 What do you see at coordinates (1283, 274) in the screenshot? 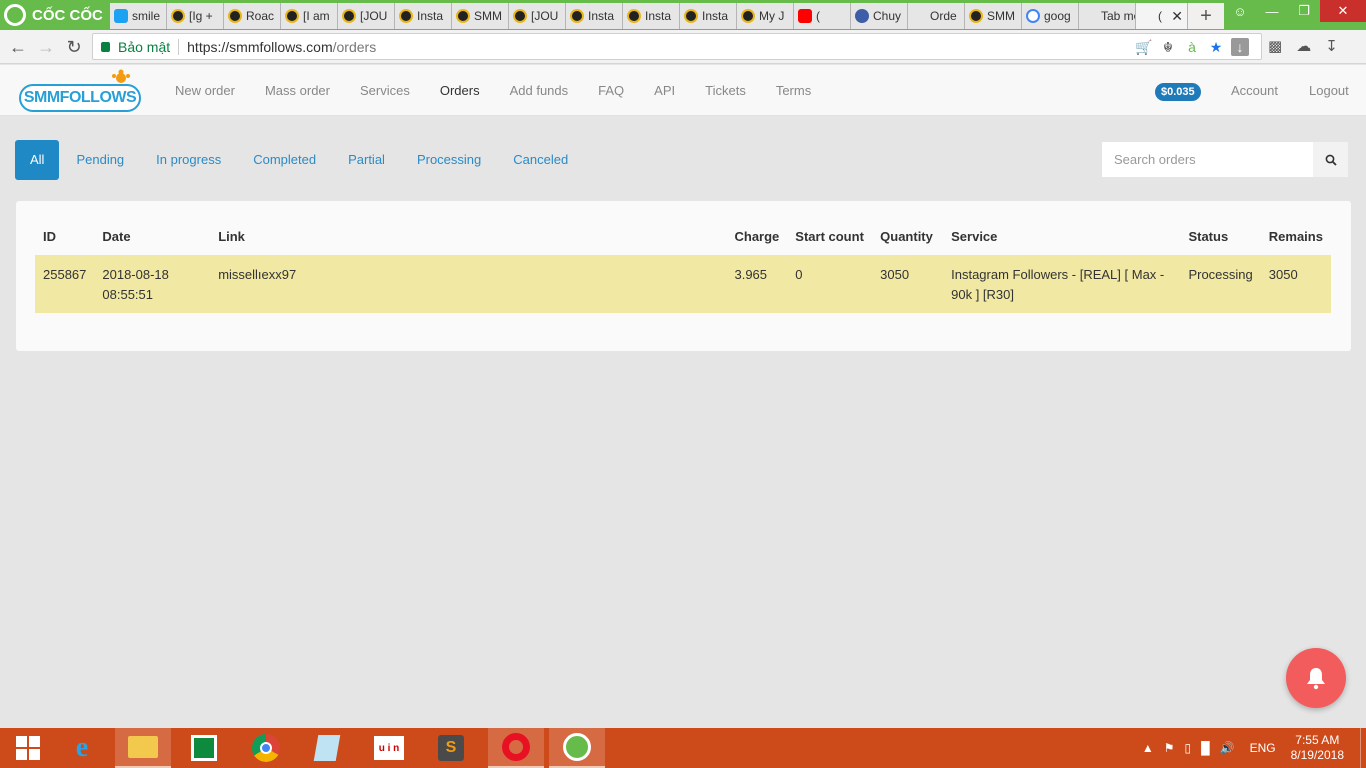
I see `cell-remains: 3050` at bounding box center [1283, 274].